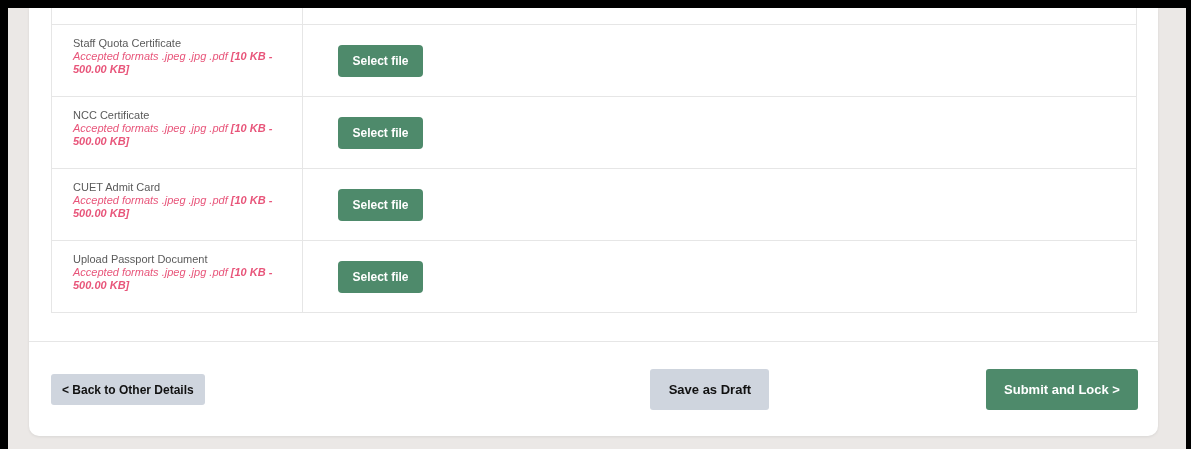 The image size is (1191, 449). I want to click on back-button: < Back to Other Details, so click(128, 389).